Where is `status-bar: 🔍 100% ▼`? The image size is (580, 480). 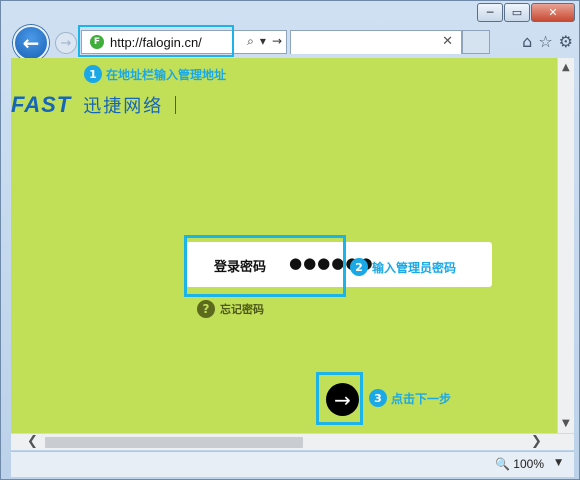
status-bar: 🔍 100% ▼ is located at coordinates (292, 464).